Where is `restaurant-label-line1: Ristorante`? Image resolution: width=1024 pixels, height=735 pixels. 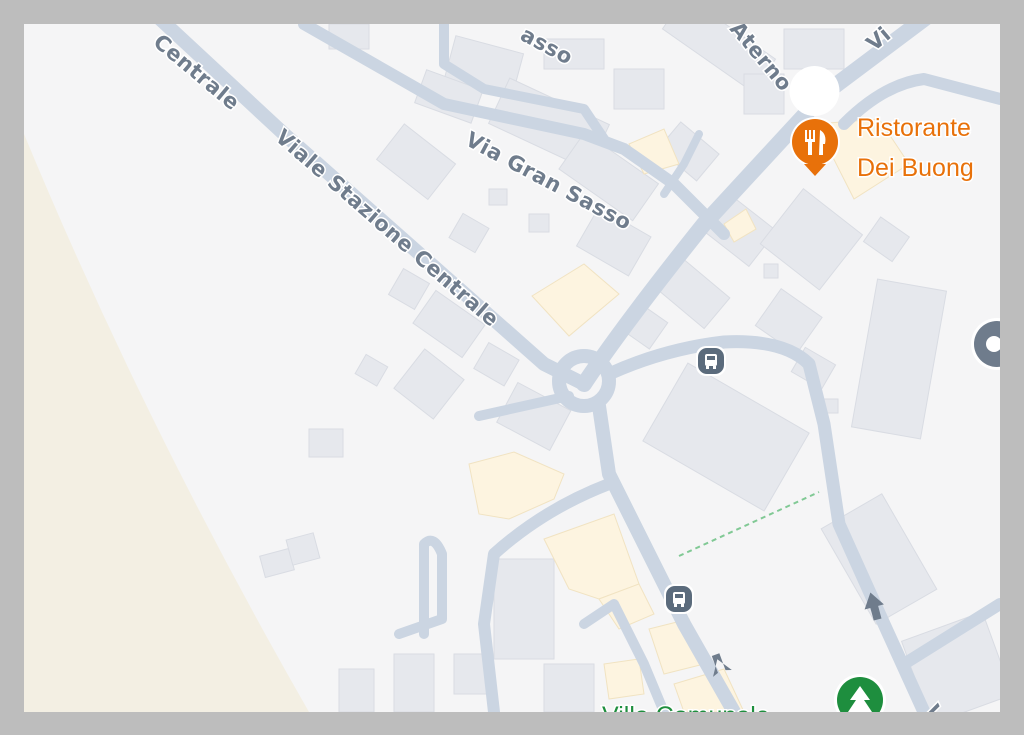
restaurant-label-line1: Ristorante is located at coordinates (914, 128).